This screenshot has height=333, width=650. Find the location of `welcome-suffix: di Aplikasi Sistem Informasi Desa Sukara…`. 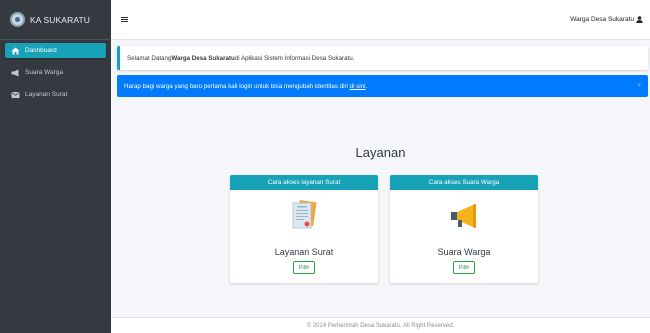

welcome-suffix: di Aplikasi Sistem Informasi Desa Sukara… is located at coordinates (294, 58).